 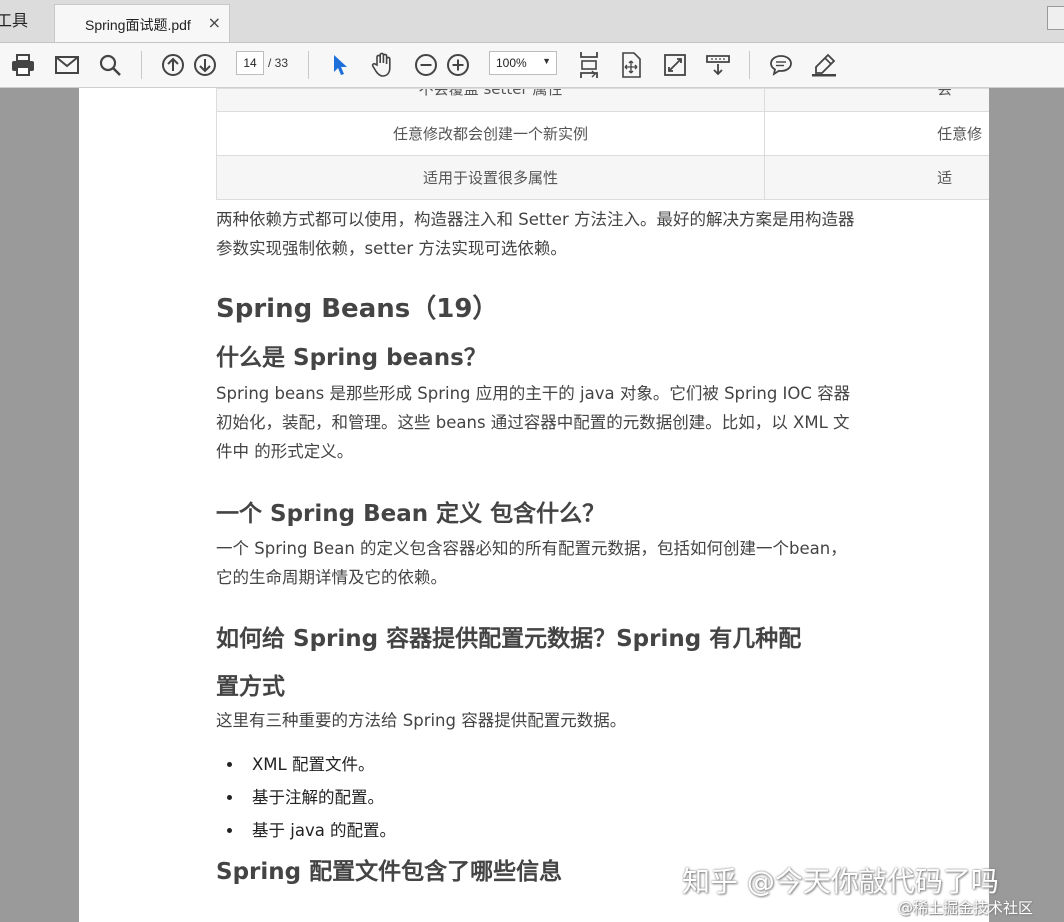 What do you see at coordinates (411, 514) in the screenshot?
I see `heading-bean-definition: 一个 Spring Bean 定义 包含什么？` at bounding box center [411, 514].